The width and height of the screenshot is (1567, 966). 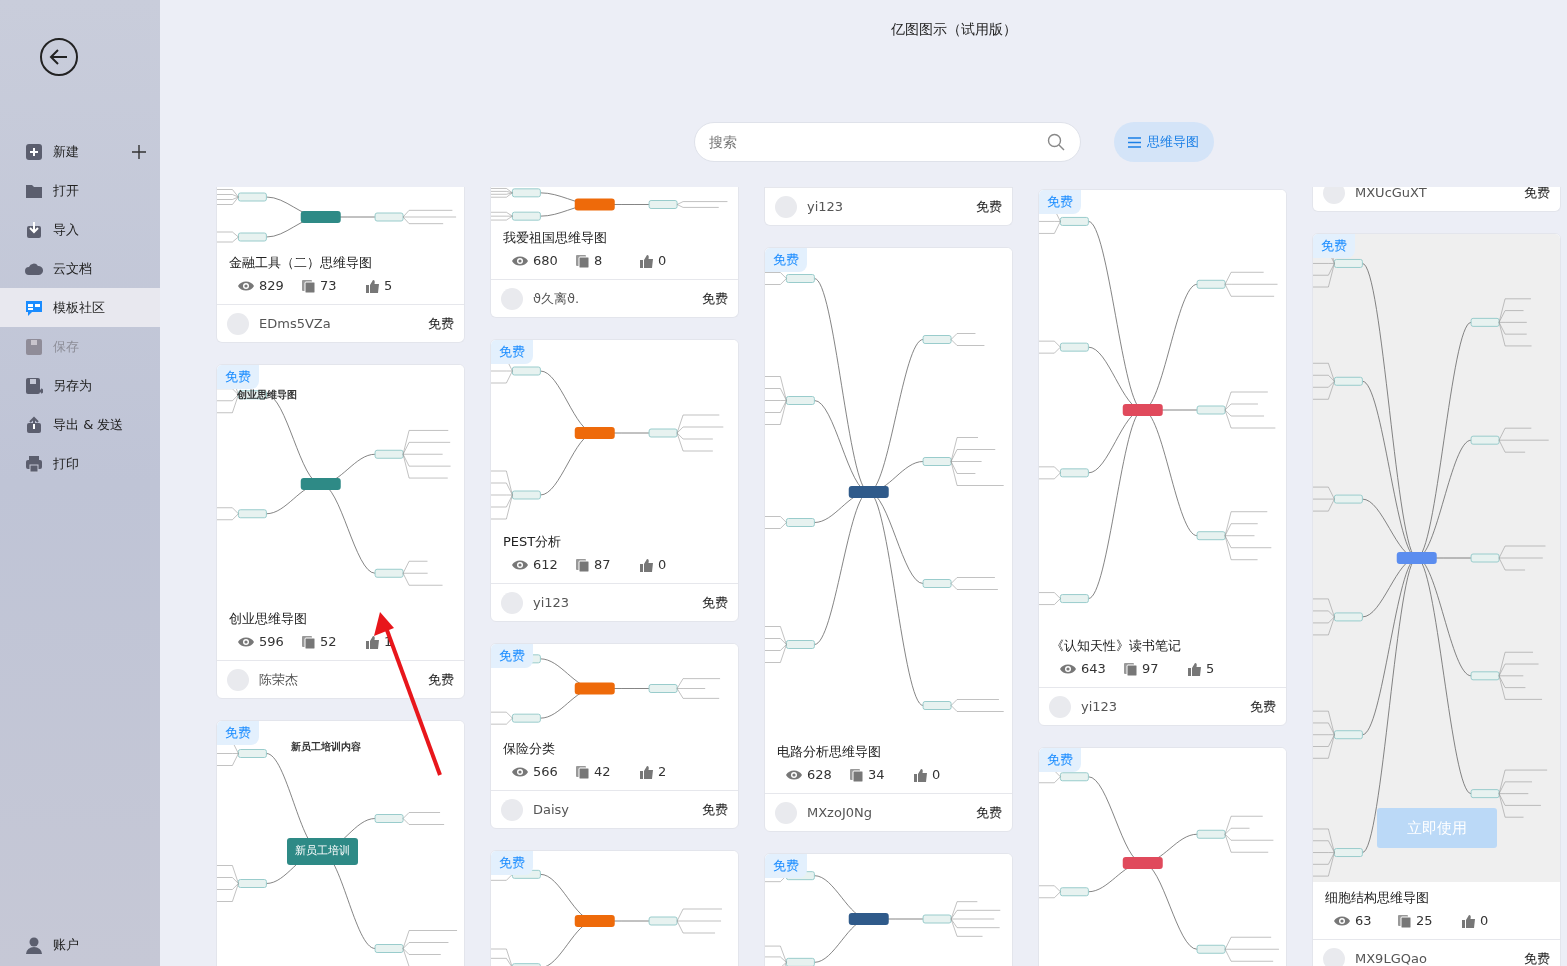 I want to click on template-card: 金融工具（二）思维导图 829 73 5 EDms5VZa 免费, so click(x=340, y=265).